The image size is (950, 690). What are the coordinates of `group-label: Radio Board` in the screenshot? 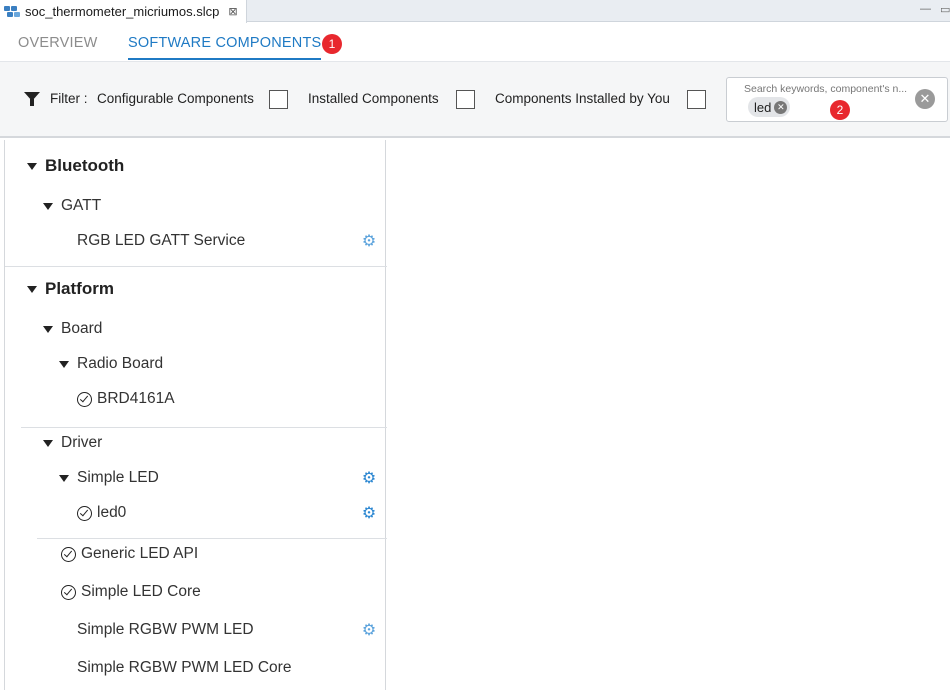 It's located at (120, 363).